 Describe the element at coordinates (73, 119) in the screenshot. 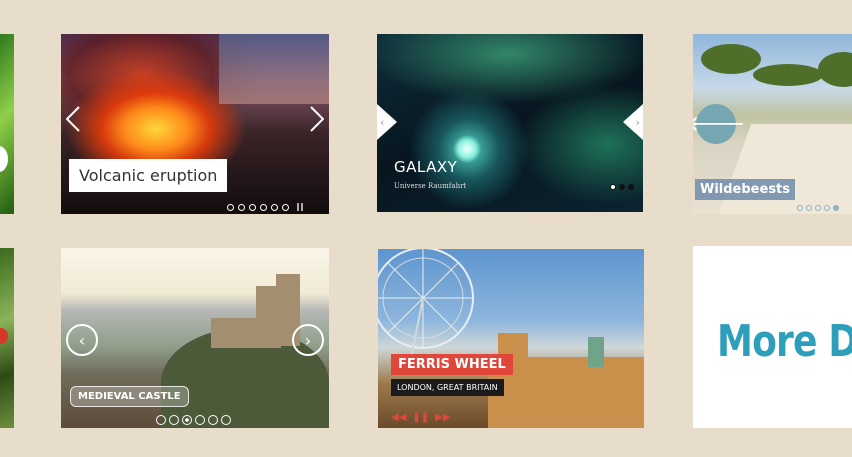

I see `prev-arrow-icon` at that location.